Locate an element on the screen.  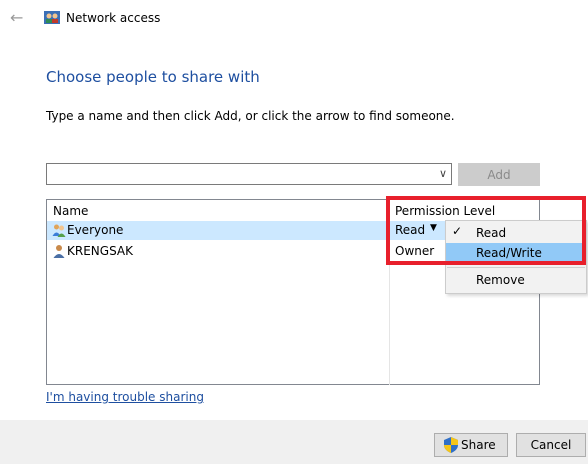
trouble-sharing-link: I'm having trouble sharing is located at coordinates (125, 397).